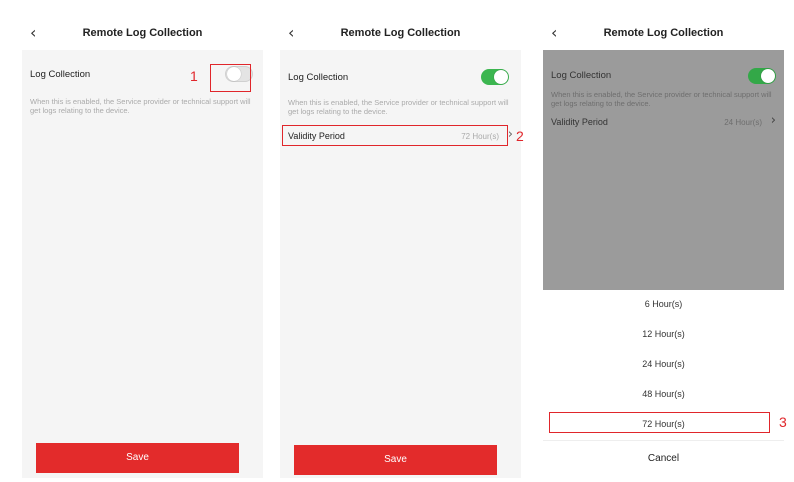  Describe the element at coordinates (230, 78) in the screenshot. I see `highlight-box-toggle` at that location.